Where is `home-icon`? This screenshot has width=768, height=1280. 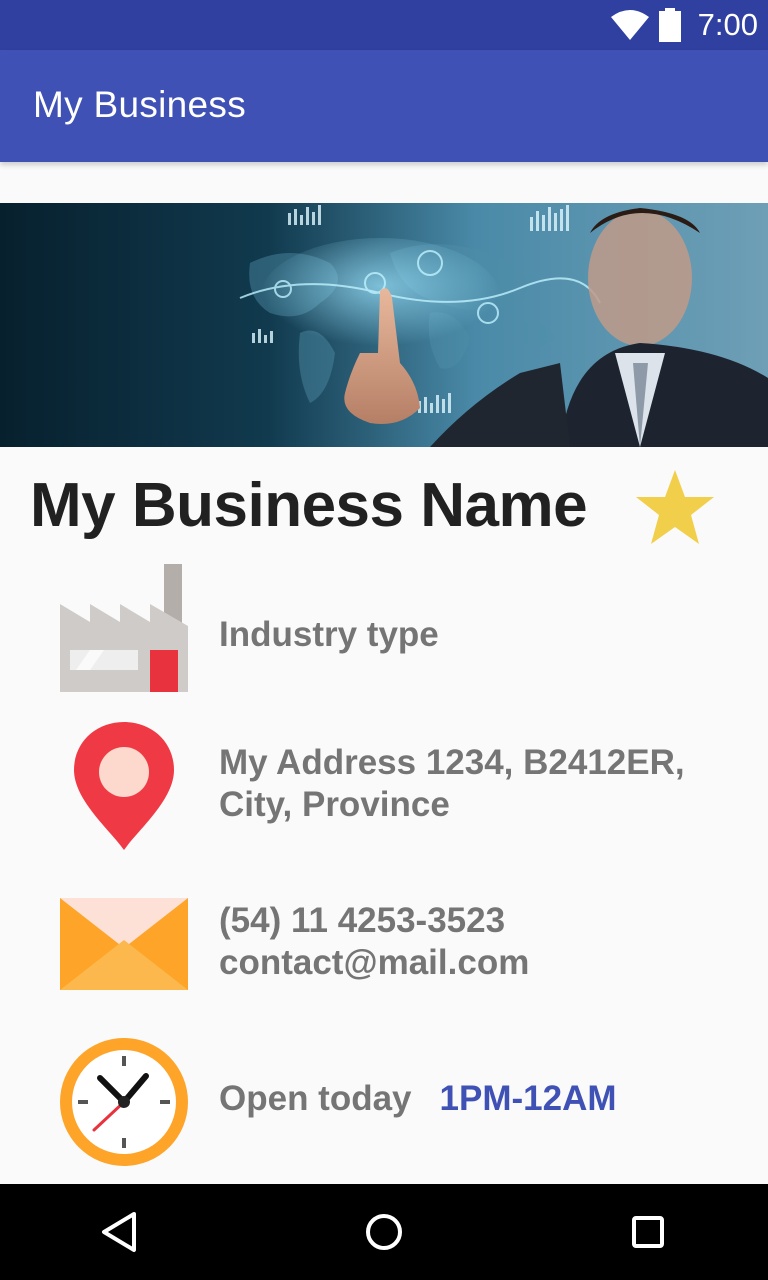
home-icon is located at coordinates (384, 1232).